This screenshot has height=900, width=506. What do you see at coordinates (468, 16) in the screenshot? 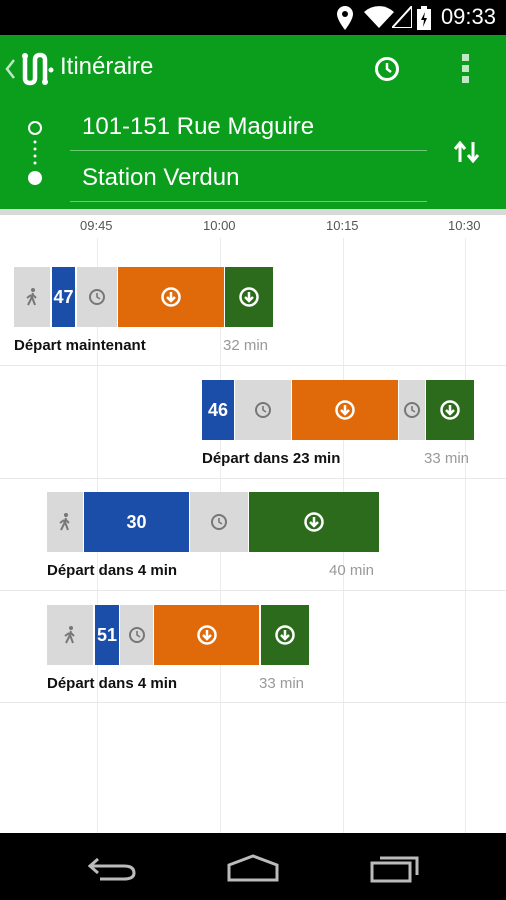
I see `status-time: 09:33` at bounding box center [468, 16].